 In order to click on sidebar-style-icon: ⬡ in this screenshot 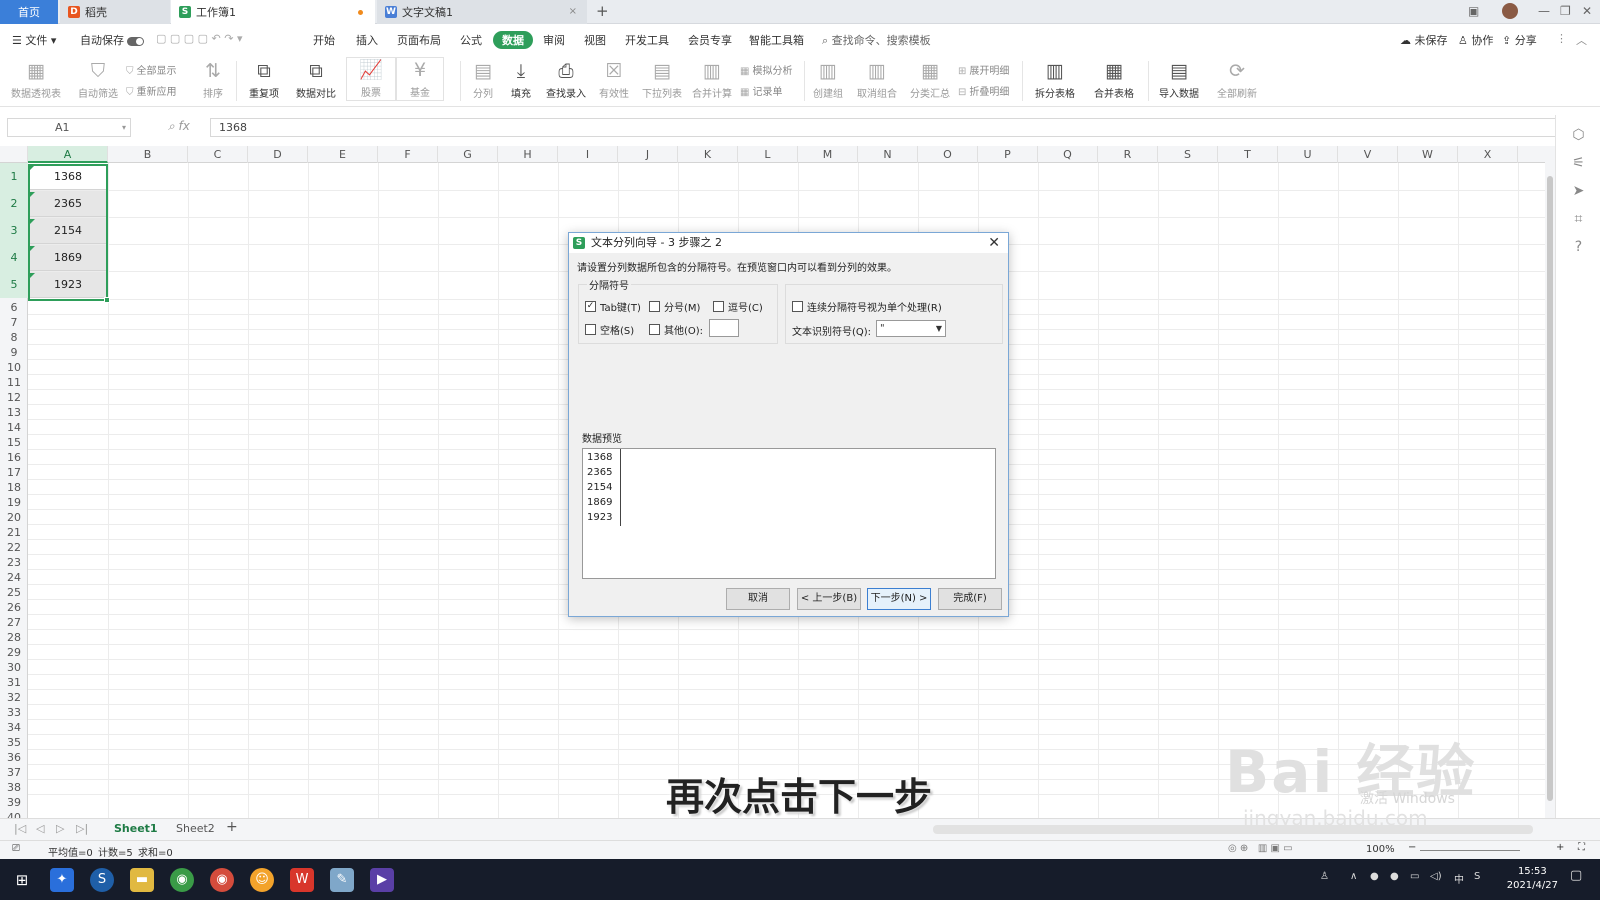, I will do `click(1578, 135)`.